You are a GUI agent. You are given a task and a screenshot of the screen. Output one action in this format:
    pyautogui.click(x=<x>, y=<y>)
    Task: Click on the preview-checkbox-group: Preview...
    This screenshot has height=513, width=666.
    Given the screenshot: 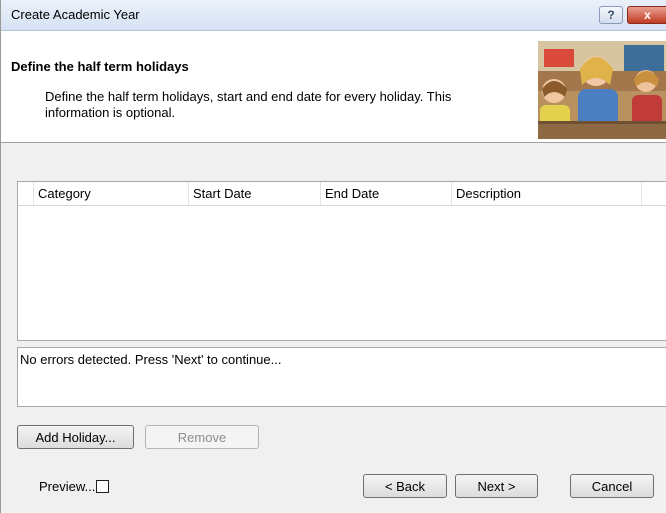 What is the action you would take?
    pyautogui.click(x=74, y=486)
    